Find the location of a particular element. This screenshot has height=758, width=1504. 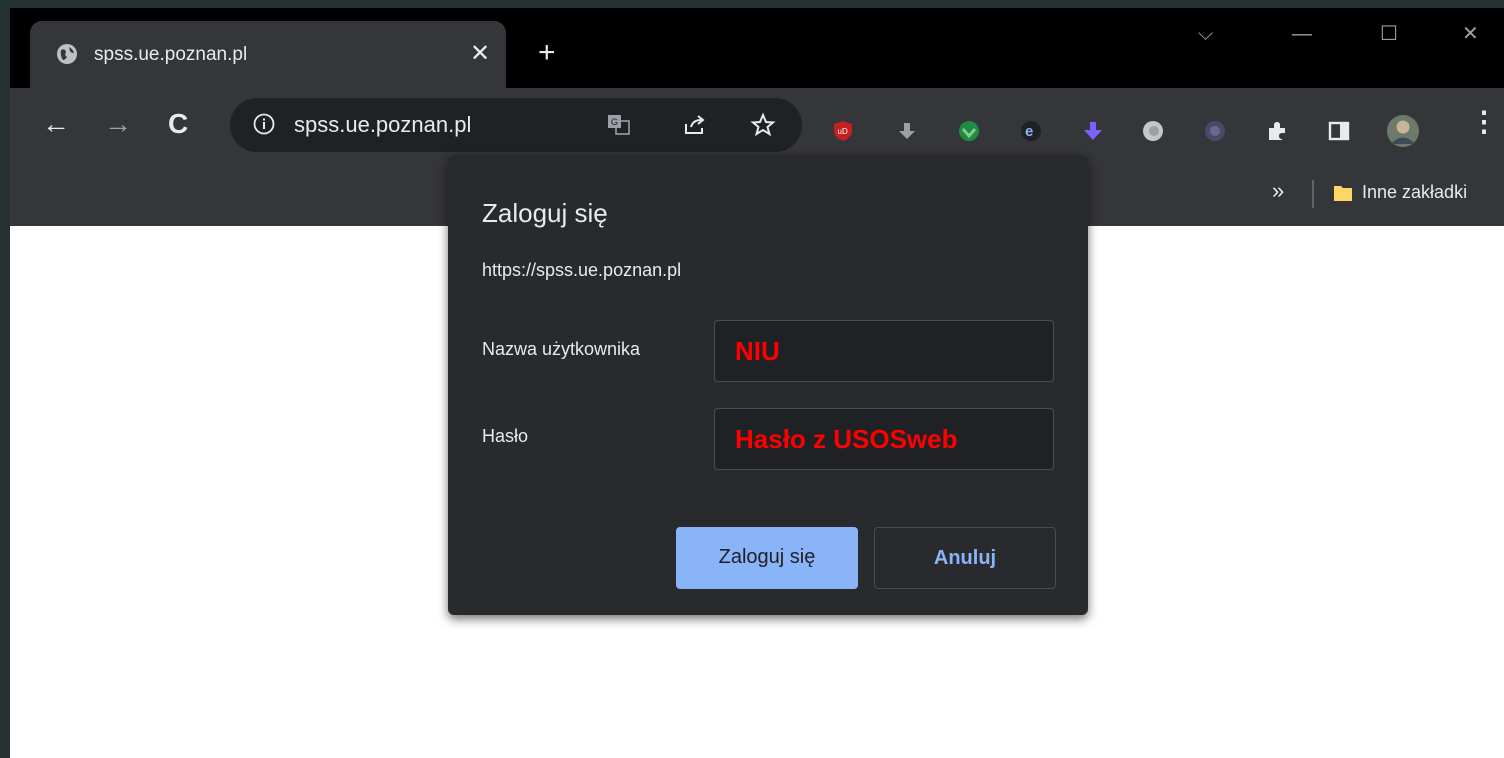

purple-download-icon is located at coordinates (1093, 131).